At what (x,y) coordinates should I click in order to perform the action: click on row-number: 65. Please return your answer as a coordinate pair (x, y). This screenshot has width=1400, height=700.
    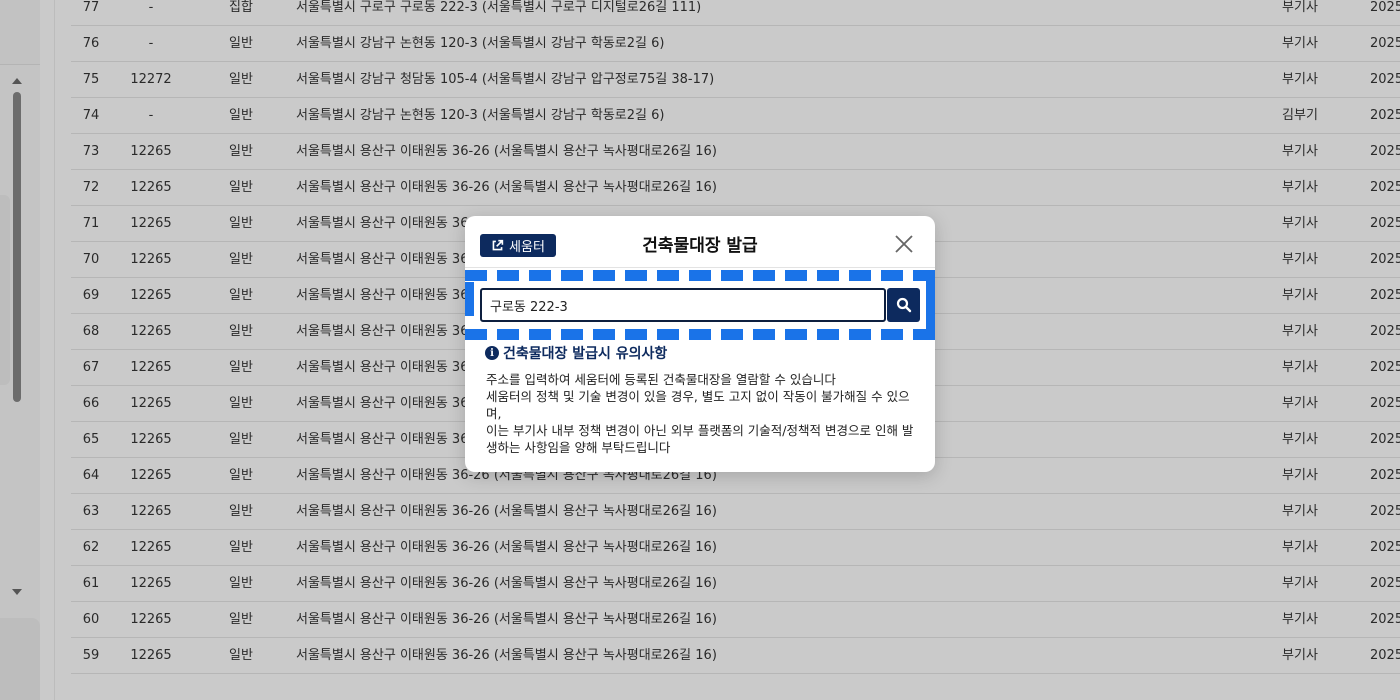
    Looking at the image, I should click on (91, 439).